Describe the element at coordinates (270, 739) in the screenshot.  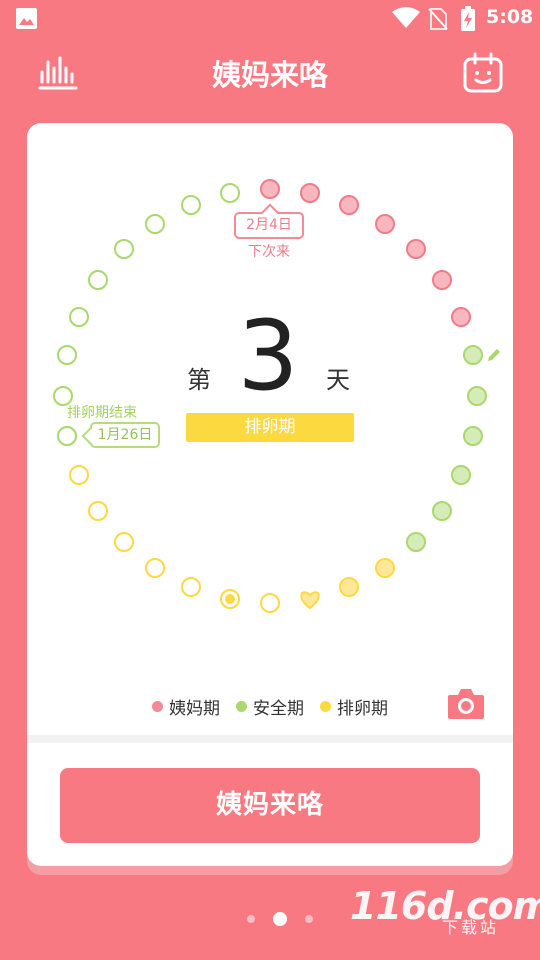
I see `card-divider` at that location.